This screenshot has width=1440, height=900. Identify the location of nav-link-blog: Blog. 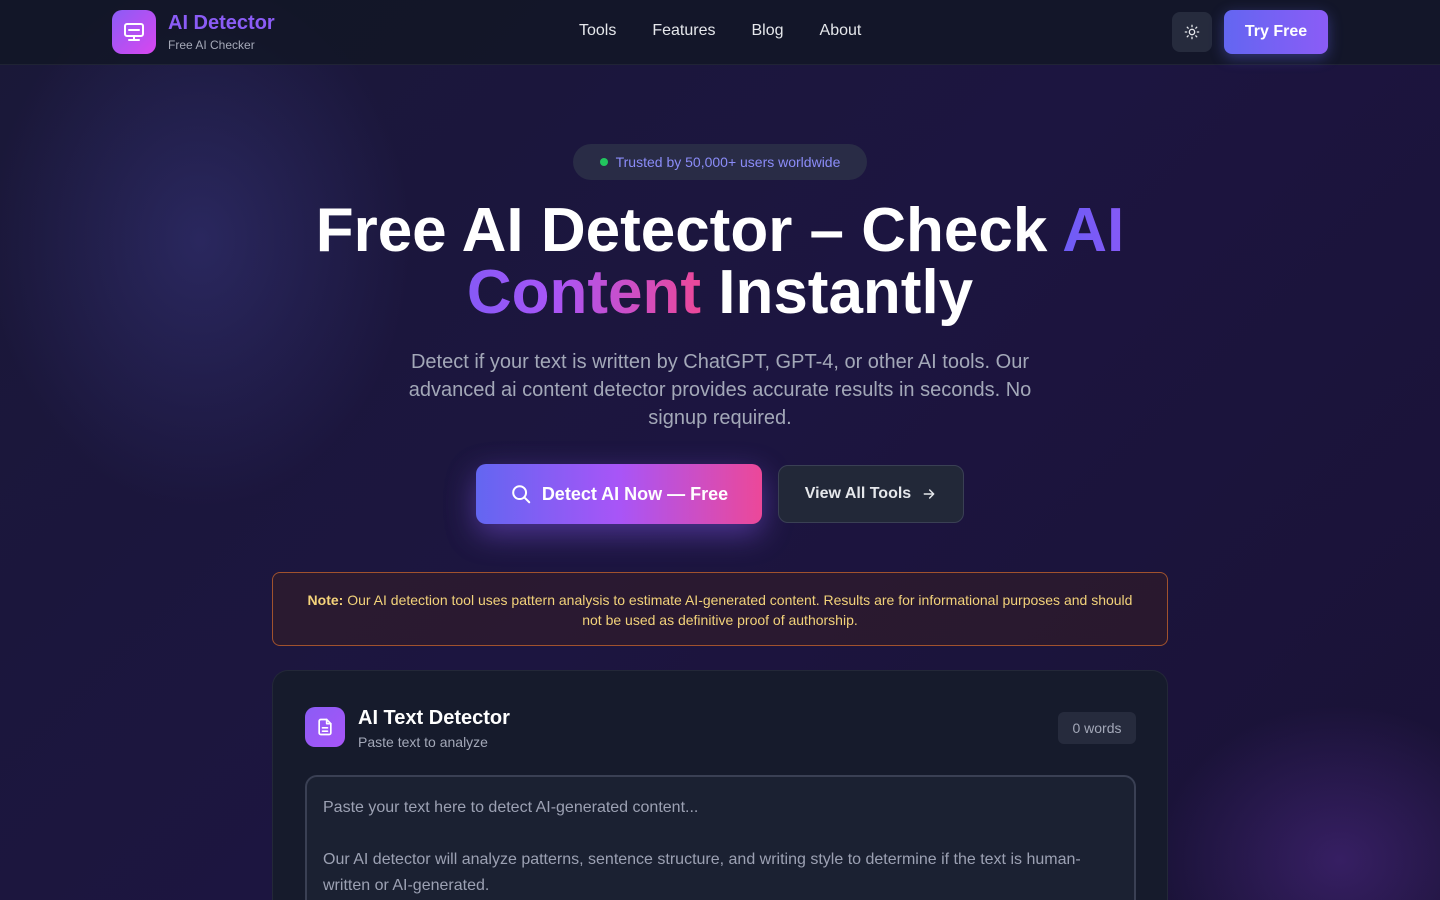
(768, 31).